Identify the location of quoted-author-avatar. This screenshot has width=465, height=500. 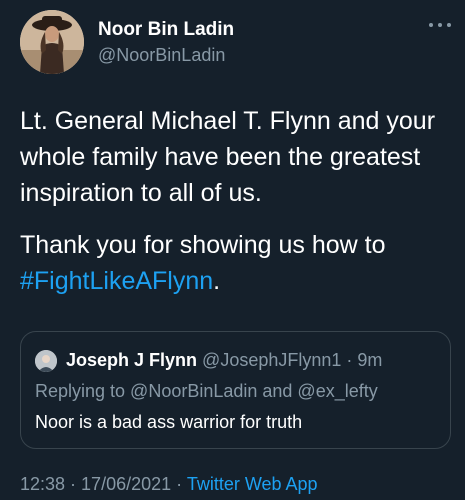
(46, 361).